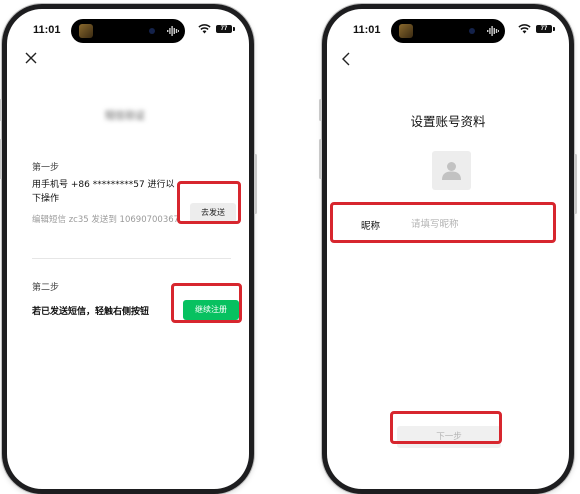 The height and width of the screenshot is (494, 580). I want to click on avatar-upload, so click(451, 170).